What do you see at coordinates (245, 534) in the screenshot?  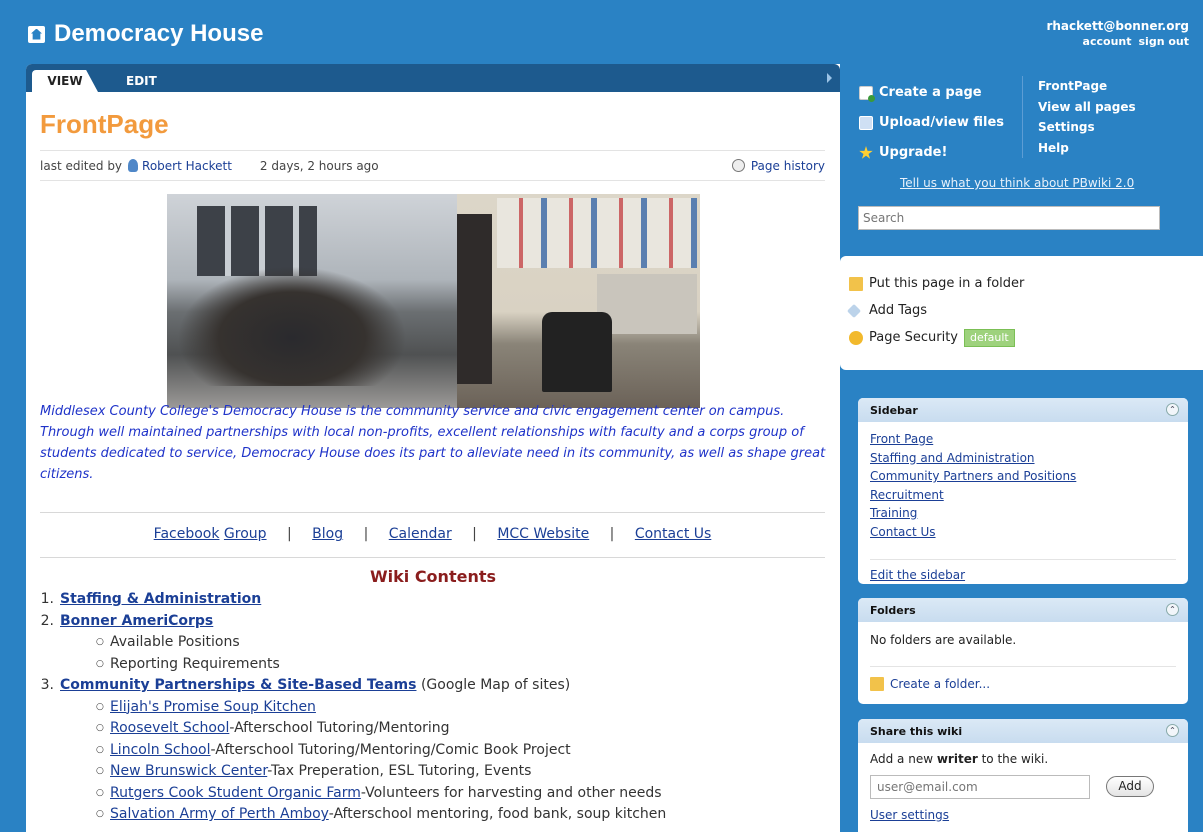 I see `group-link: Group` at bounding box center [245, 534].